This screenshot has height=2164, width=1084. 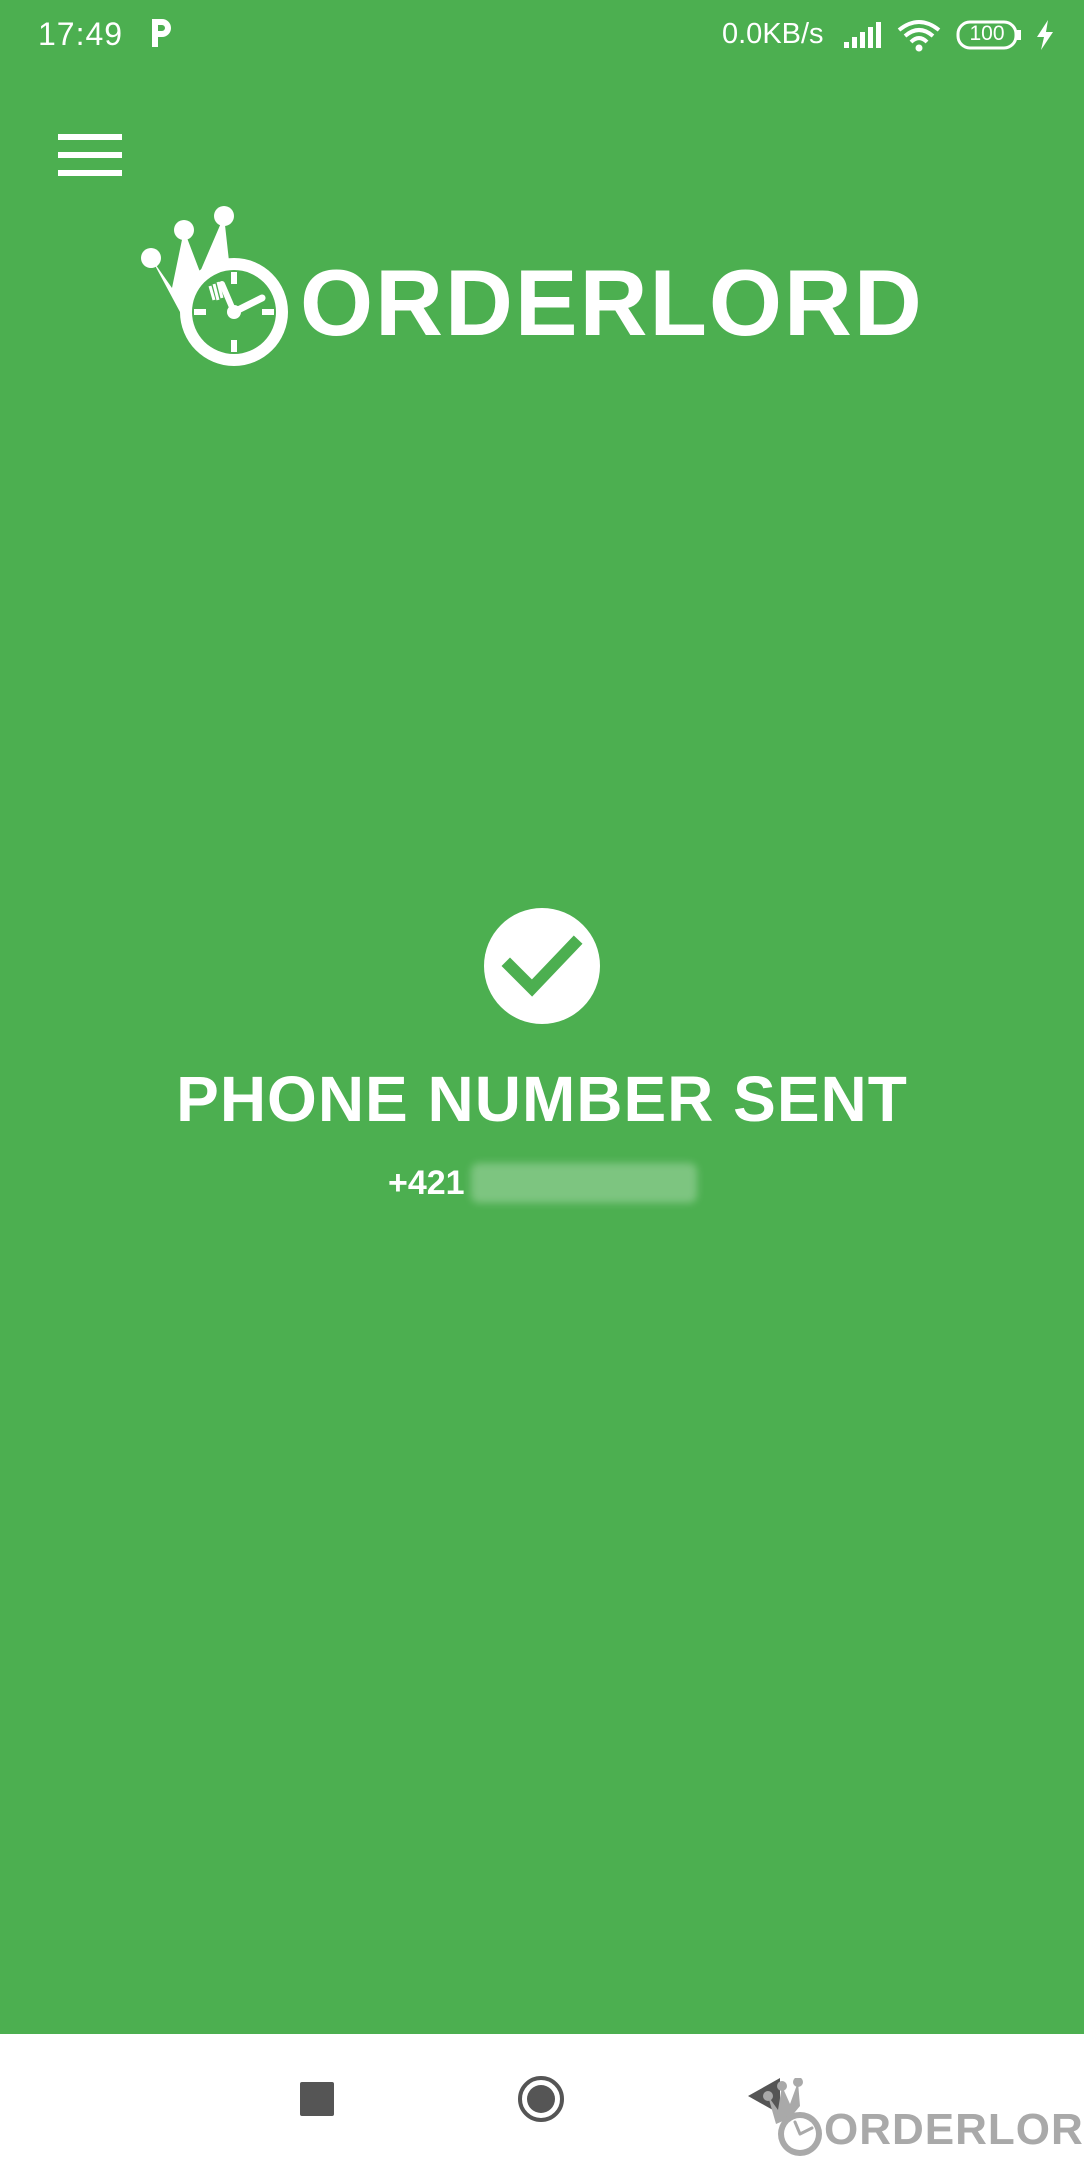 What do you see at coordinates (773, 34) in the screenshot?
I see `network-speed: 0.0KB/s` at bounding box center [773, 34].